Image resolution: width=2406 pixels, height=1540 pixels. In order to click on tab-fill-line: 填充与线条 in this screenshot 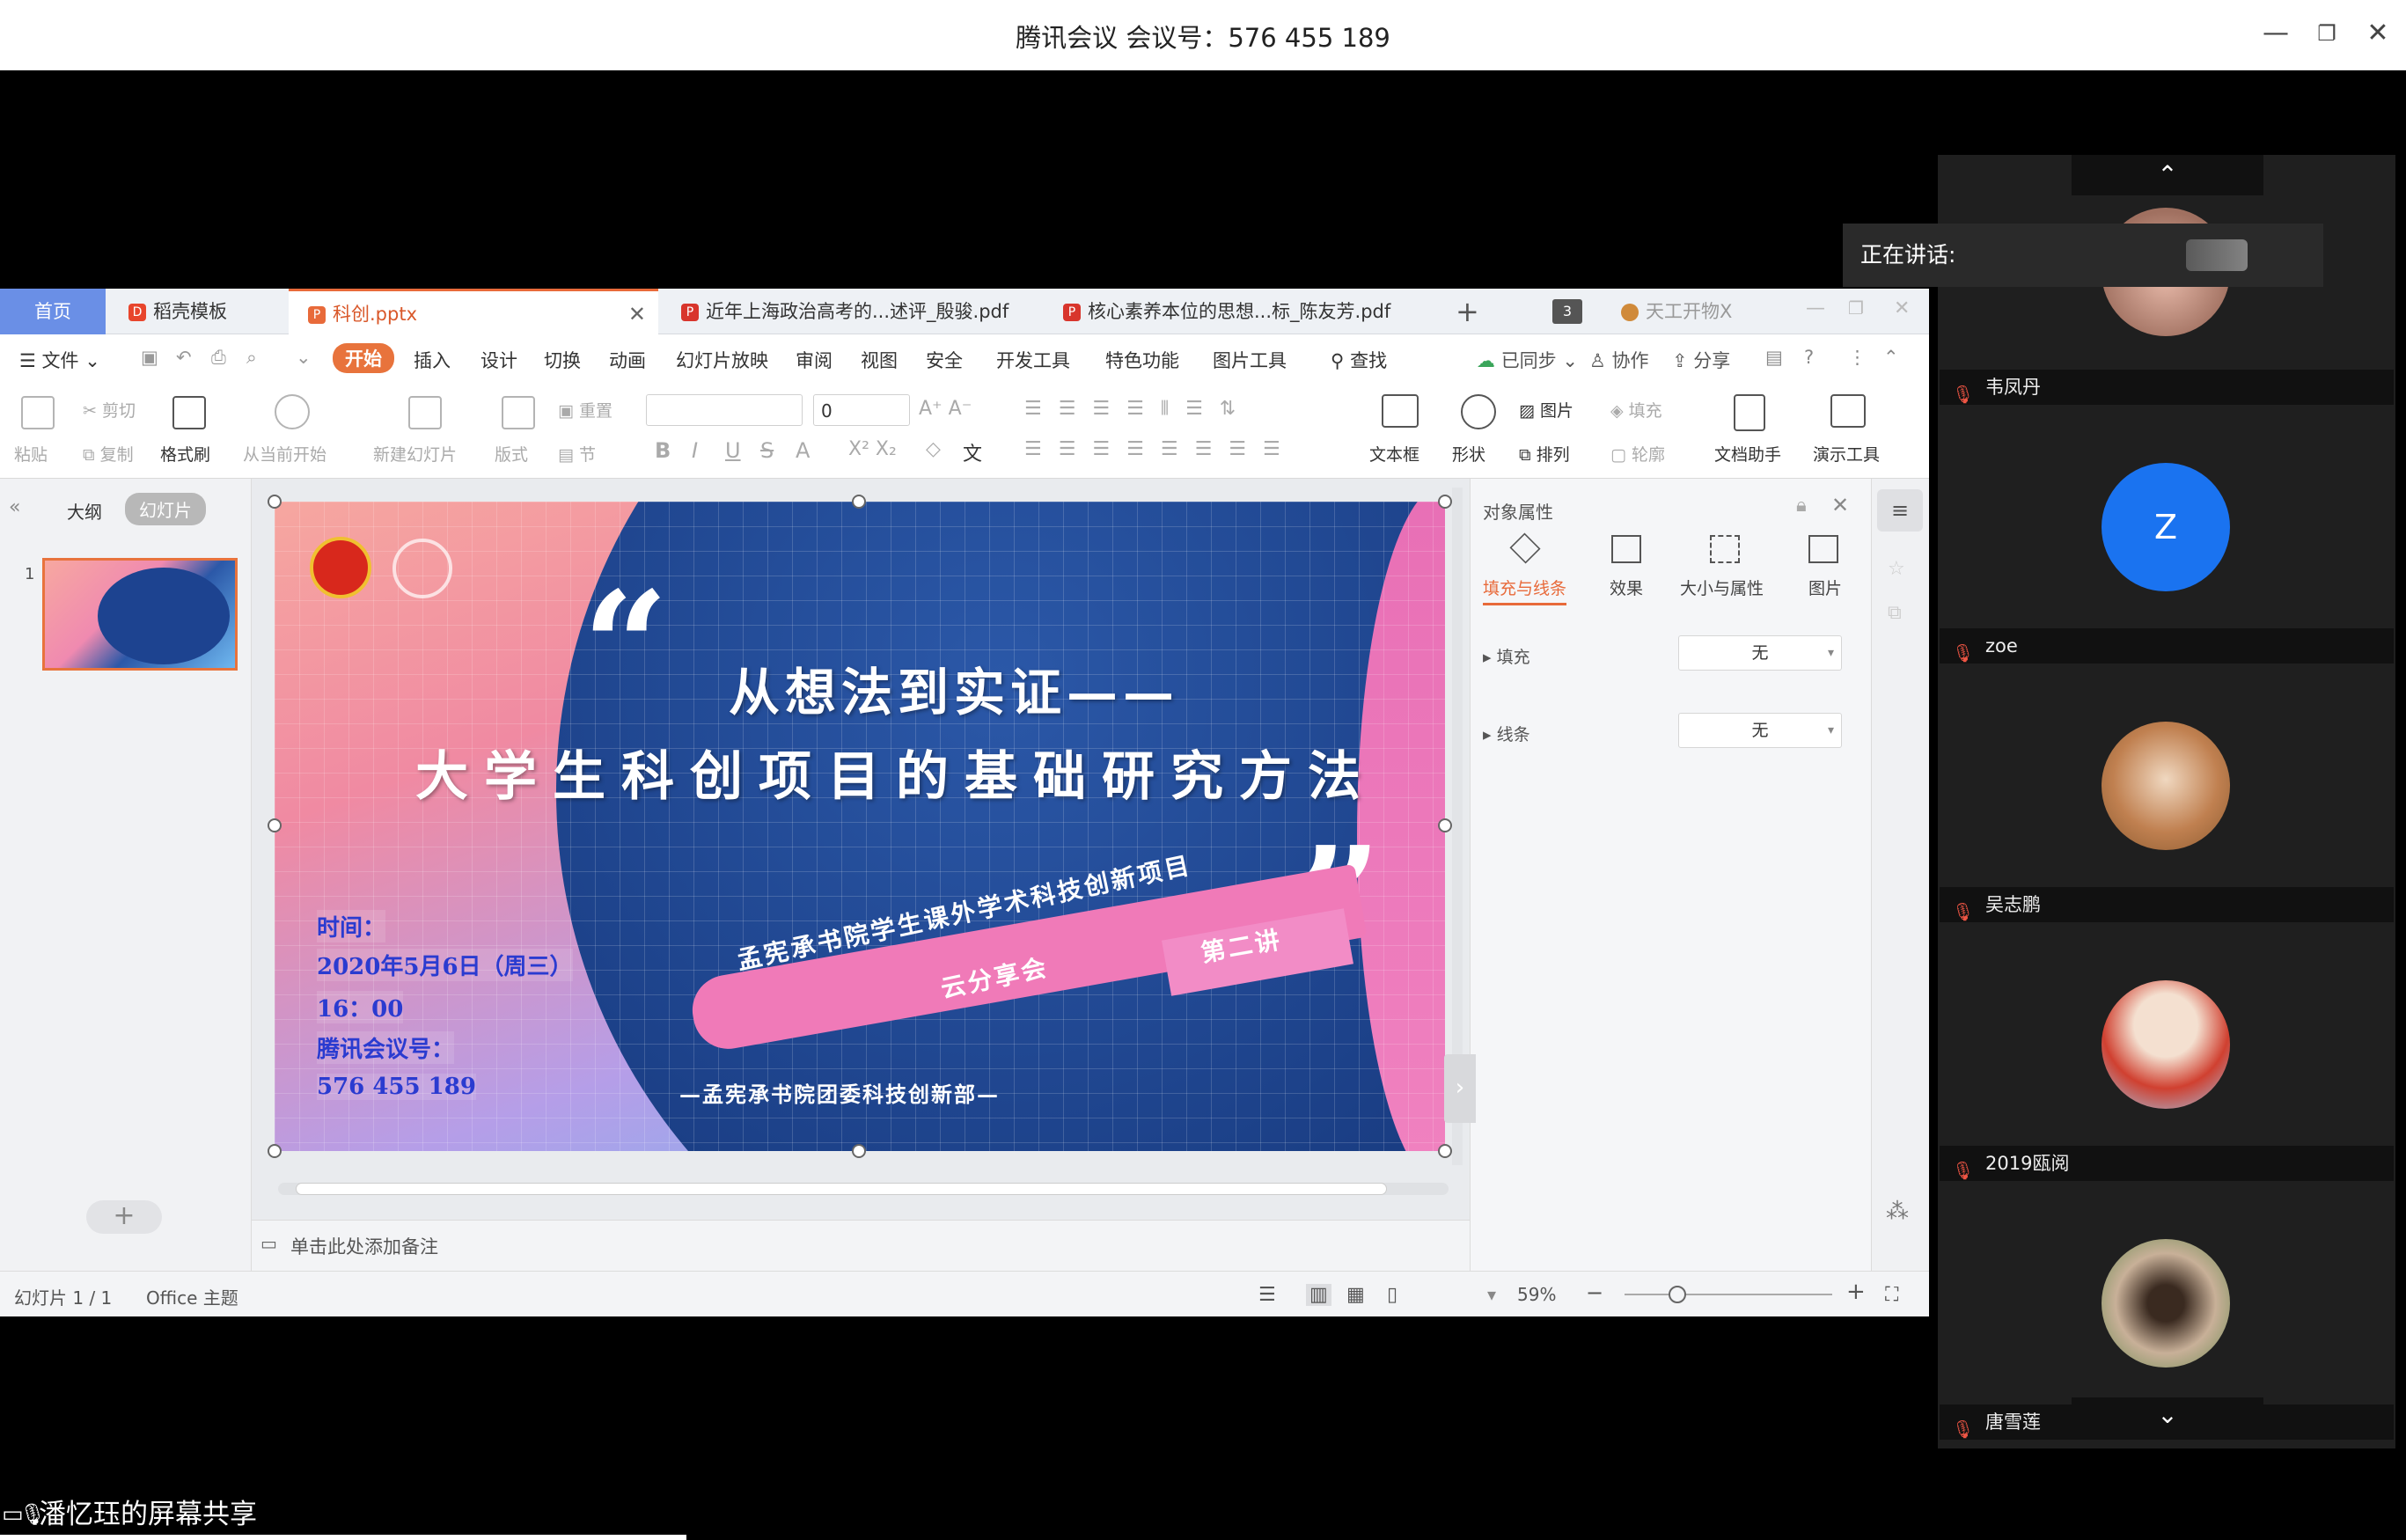, I will do `click(1525, 591)`.